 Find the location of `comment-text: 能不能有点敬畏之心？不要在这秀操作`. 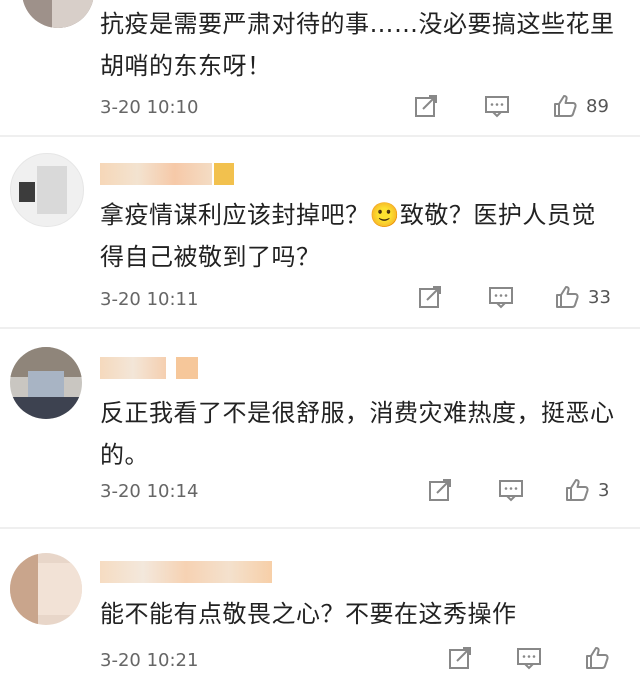

comment-text: 能不能有点敬畏之心？不要在这秀操作 is located at coordinates (308, 614).